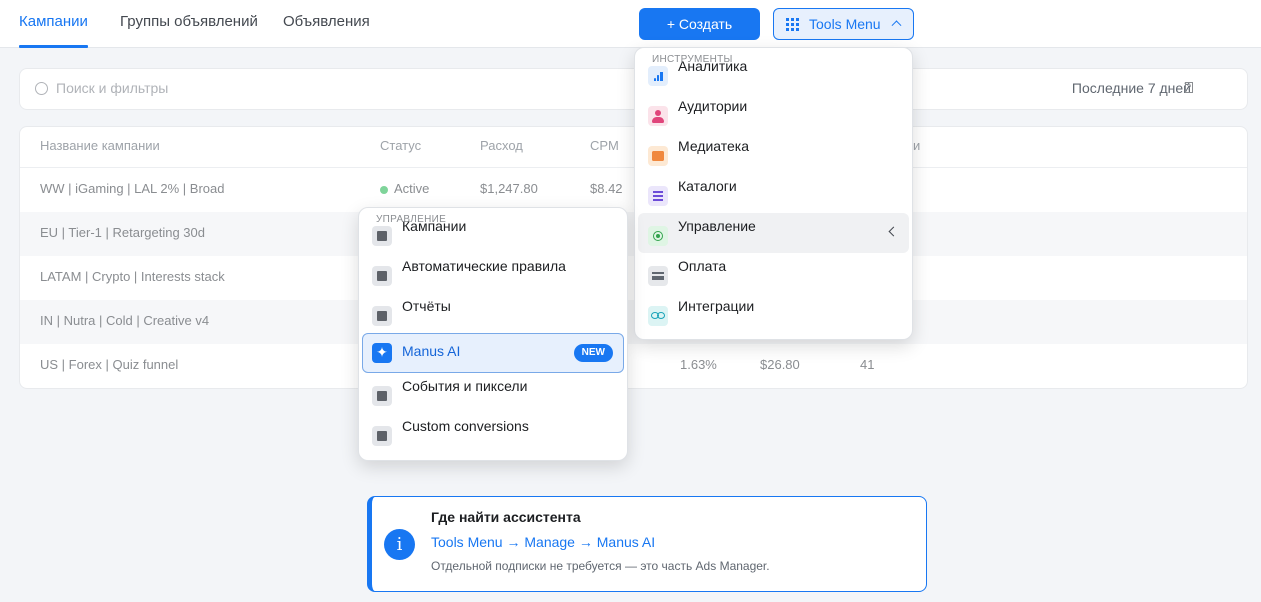 This screenshot has width=1261, height=602. What do you see at coordinates (382, 353) in the screenshot?
I see `sparkle-icon` at bounding box center [382, 353].